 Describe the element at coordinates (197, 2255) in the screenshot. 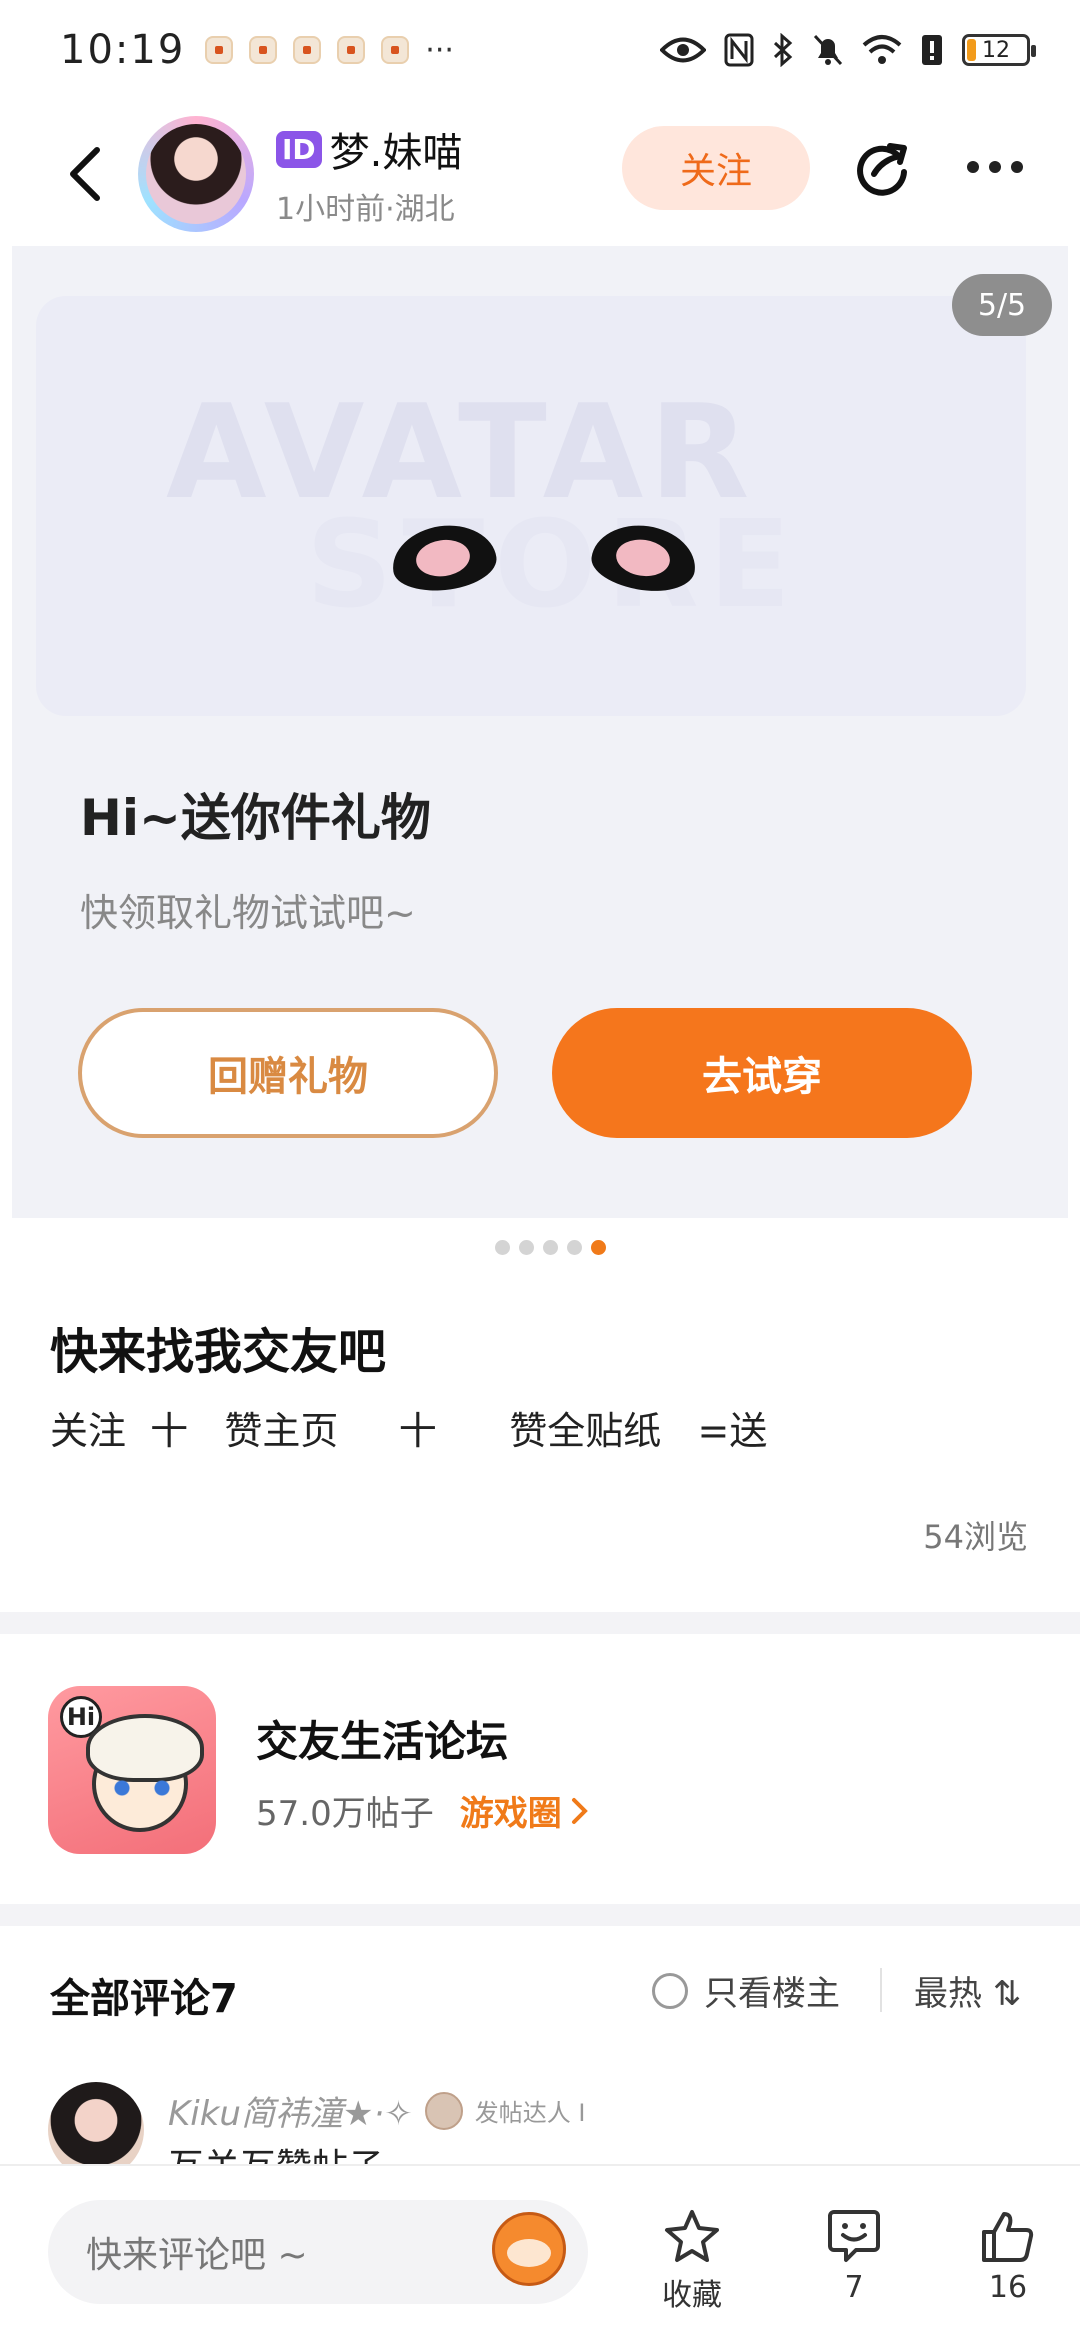

I see `comment-input-placeholder: 快来评论吧 ~` at that location.